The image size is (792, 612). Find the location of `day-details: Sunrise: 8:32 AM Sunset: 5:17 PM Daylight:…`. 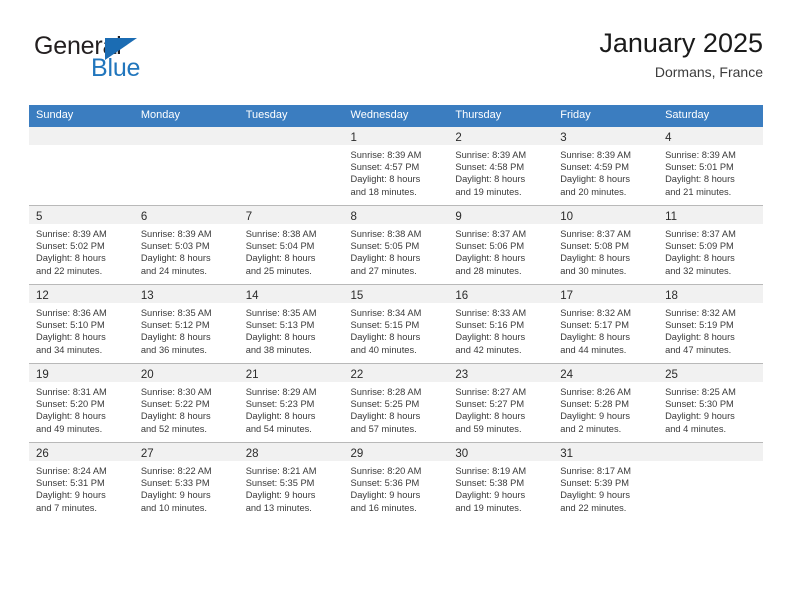

day-details: Sunrise: 8:32 AM Sunset: 5:17 PM Daylight:… is located at coordinates (605, 329).